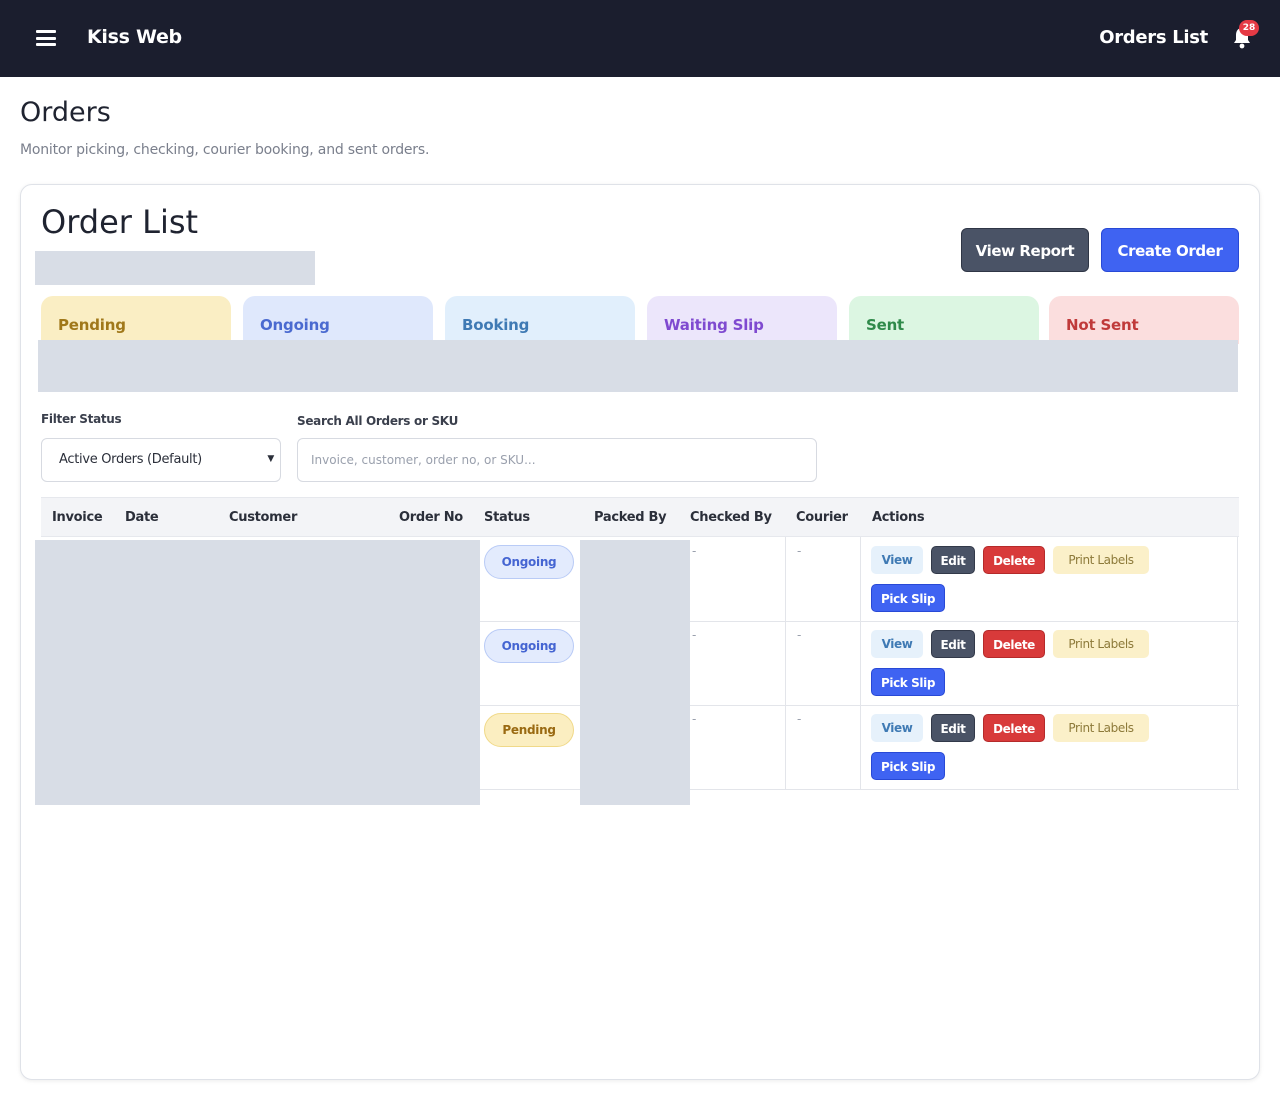 The width and height of the screenshot is (1280, 1100). I want to click on column-header-checked-by: Checked By, so click(731, 517).